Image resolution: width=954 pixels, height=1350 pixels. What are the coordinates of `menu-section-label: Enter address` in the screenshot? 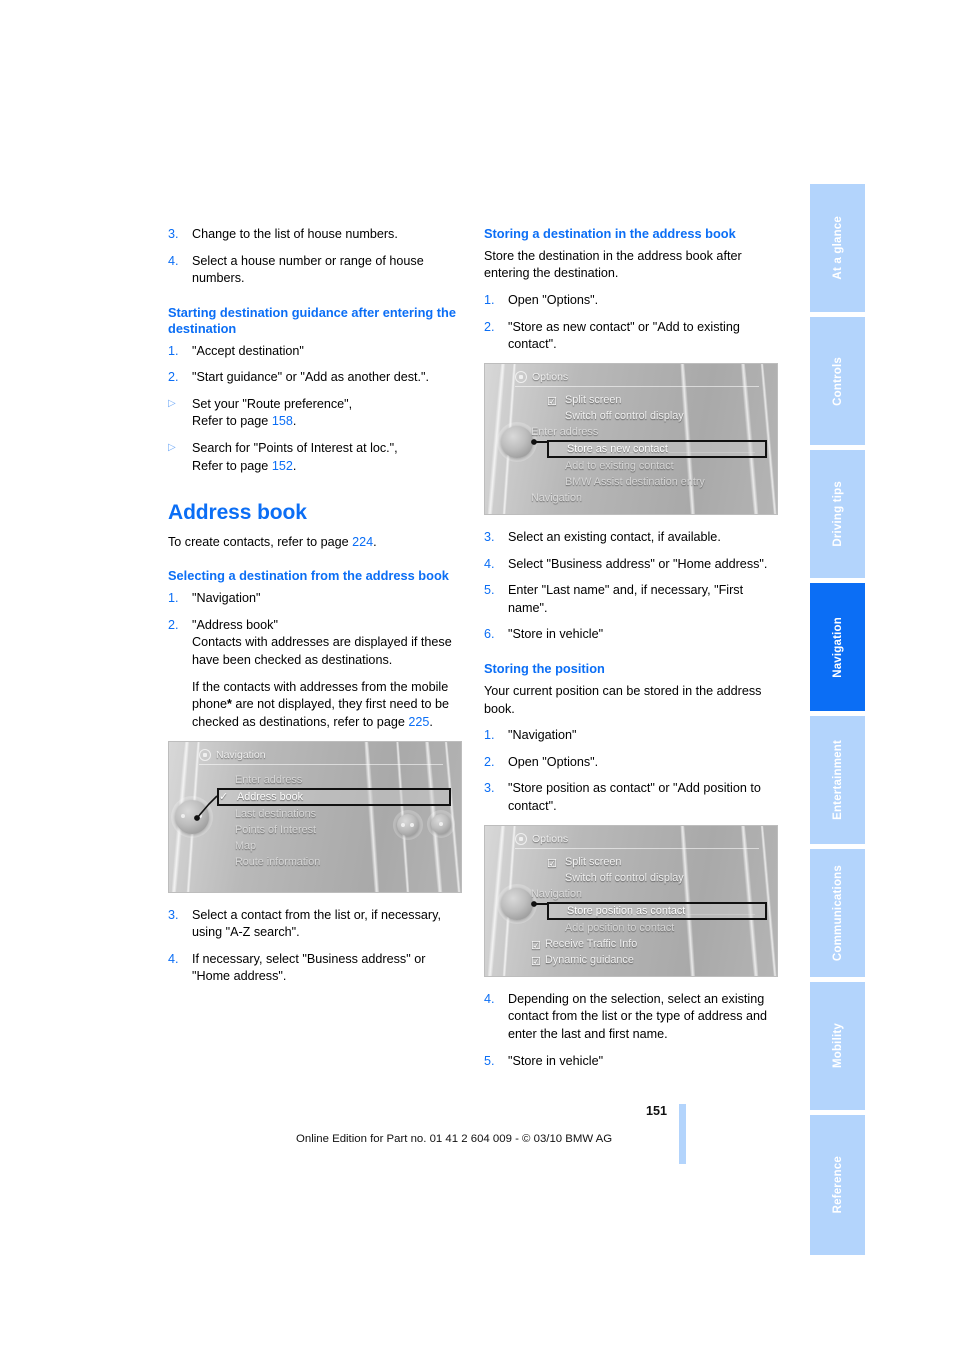 It's located at (565, 431).